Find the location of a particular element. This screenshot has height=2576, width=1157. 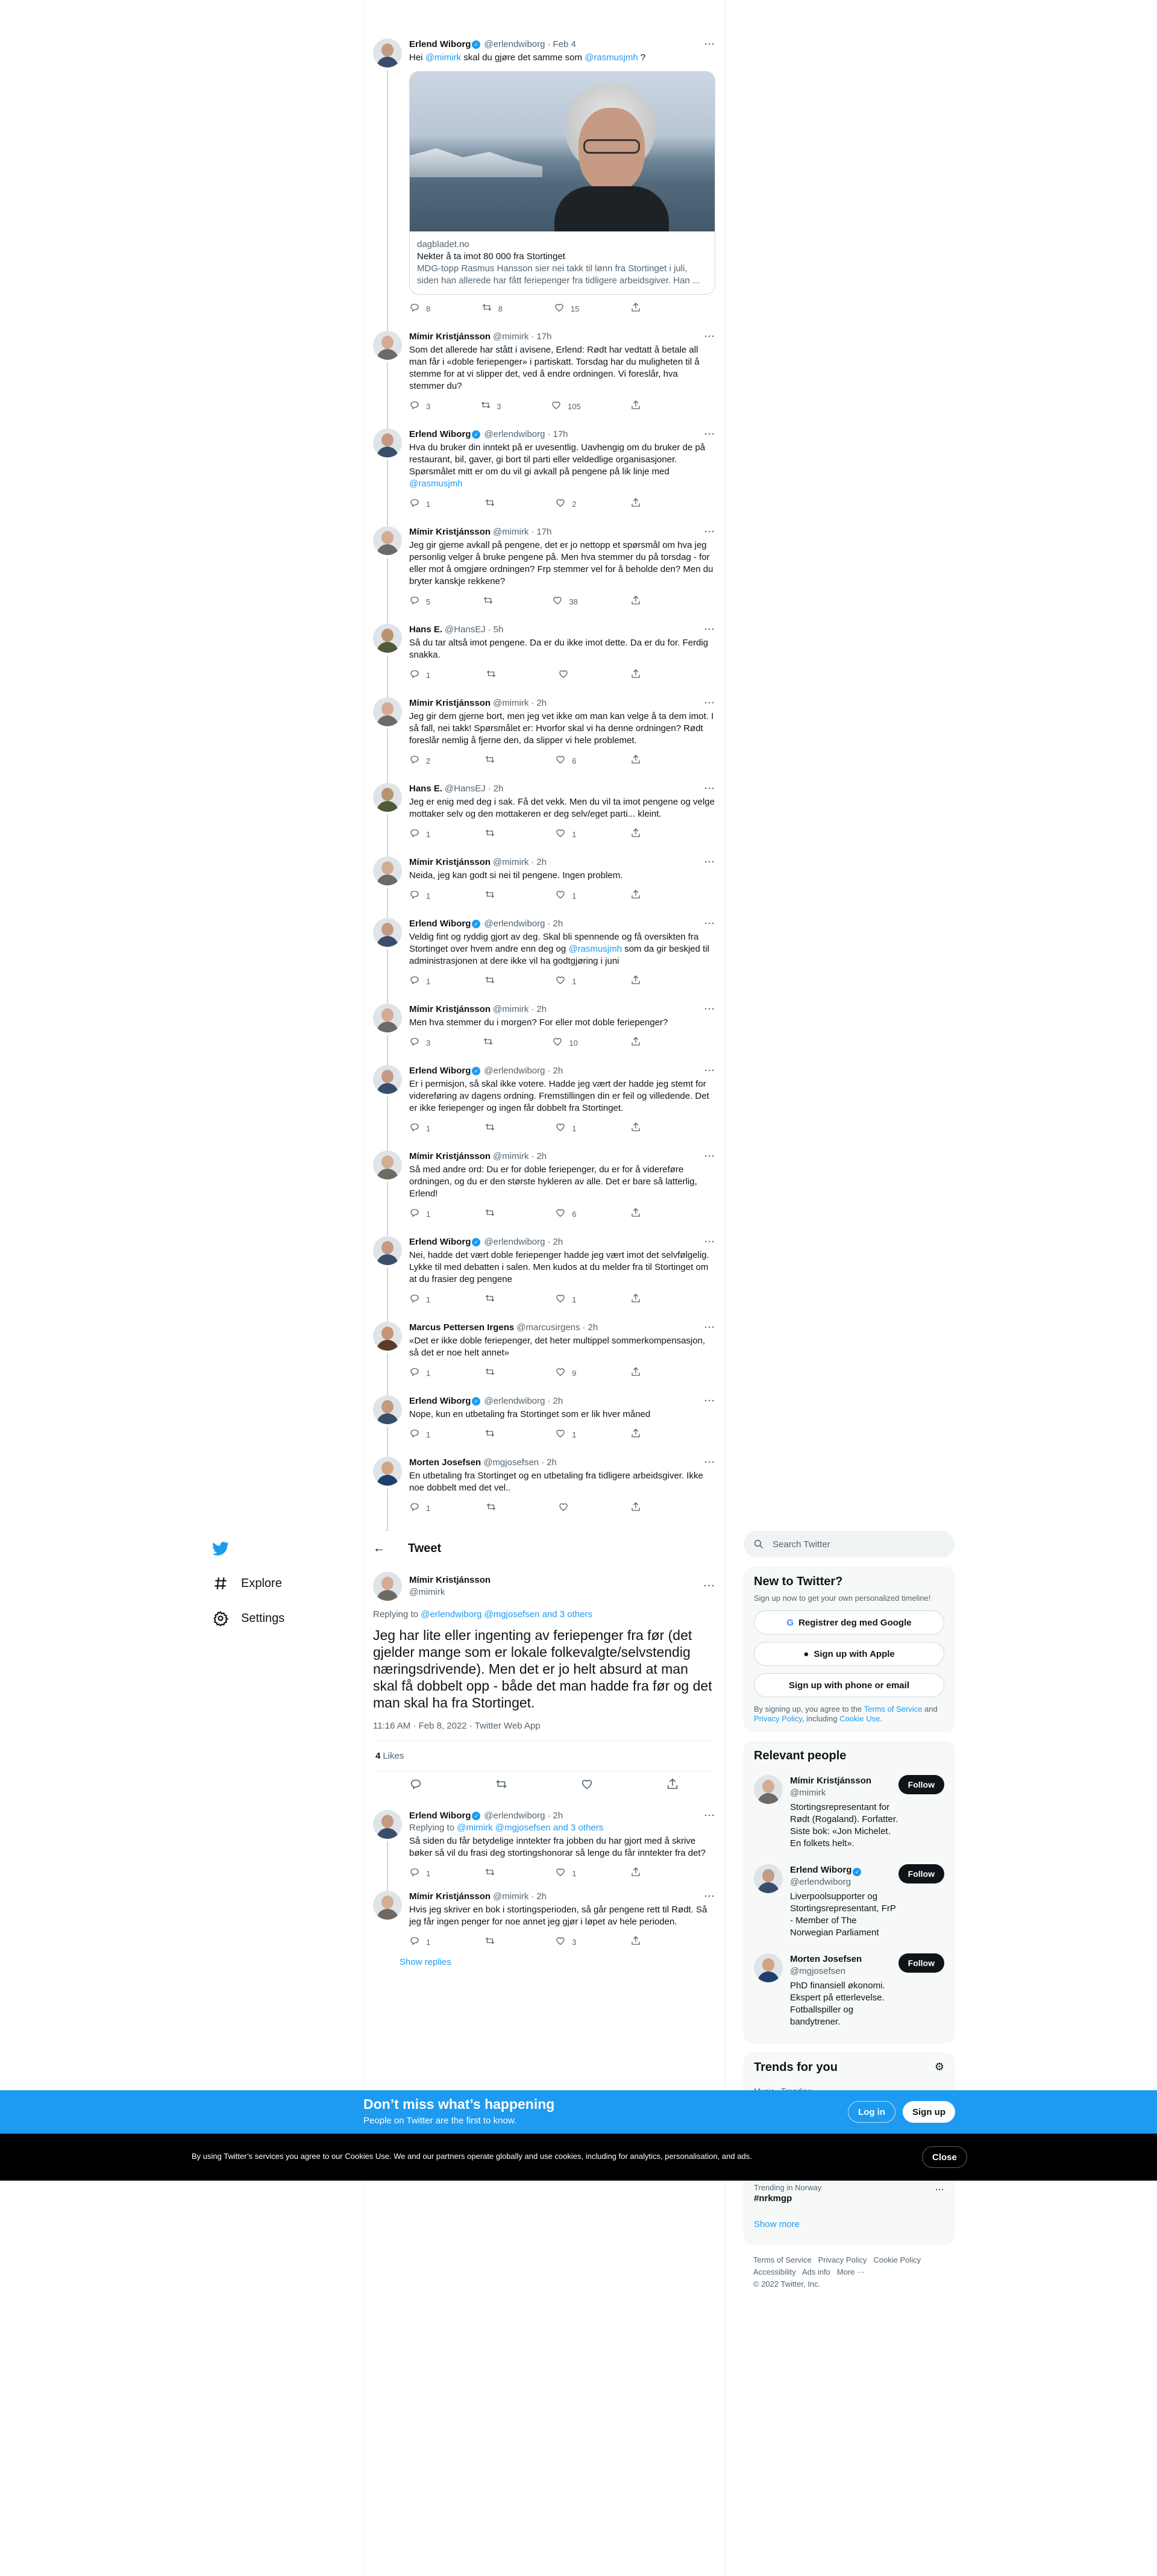

nav-settings: Settings is located at coordinates (271, 1618).